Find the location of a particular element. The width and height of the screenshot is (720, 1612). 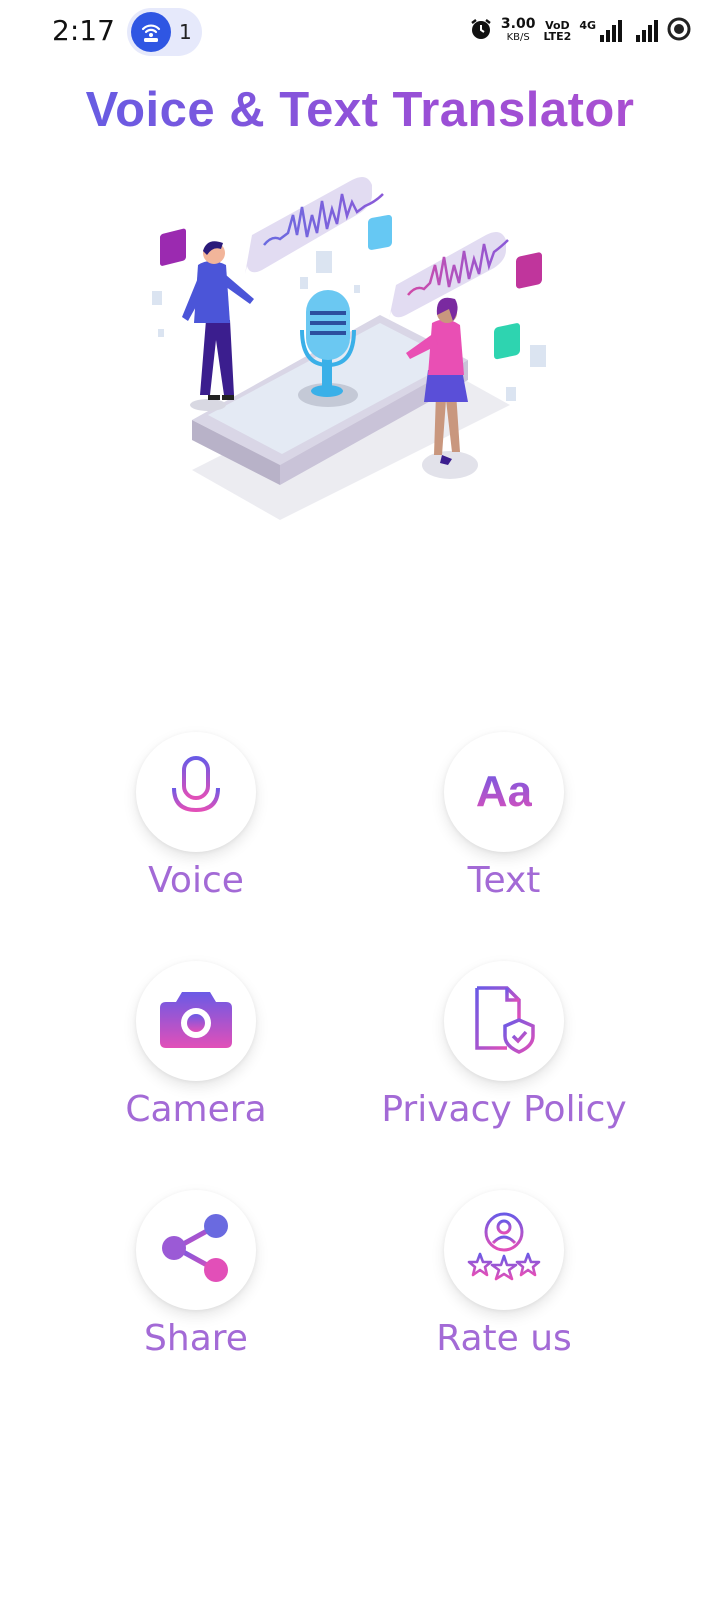

camera-label: Camera is located at coordinates (196, 1109).